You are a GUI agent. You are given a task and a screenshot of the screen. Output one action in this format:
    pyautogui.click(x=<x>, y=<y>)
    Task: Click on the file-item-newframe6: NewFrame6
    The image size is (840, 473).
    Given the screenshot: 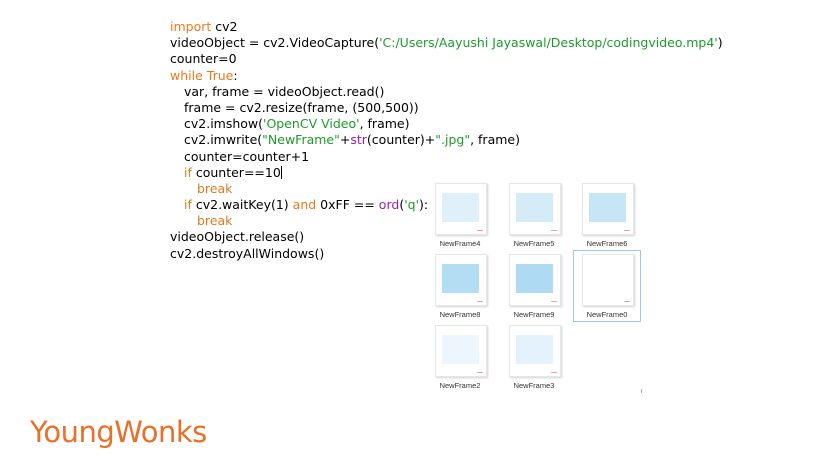 What is the action you would take?
    pyautogui.click(x=607, y=215)
    